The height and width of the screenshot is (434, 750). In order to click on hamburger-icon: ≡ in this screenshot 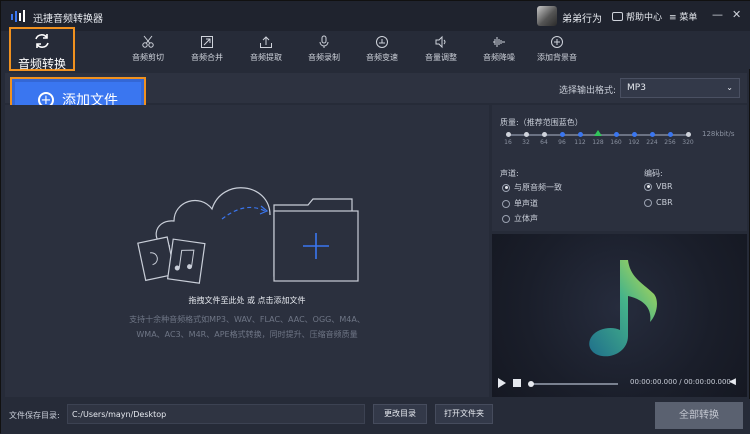, I will do `click(674, 18)`.